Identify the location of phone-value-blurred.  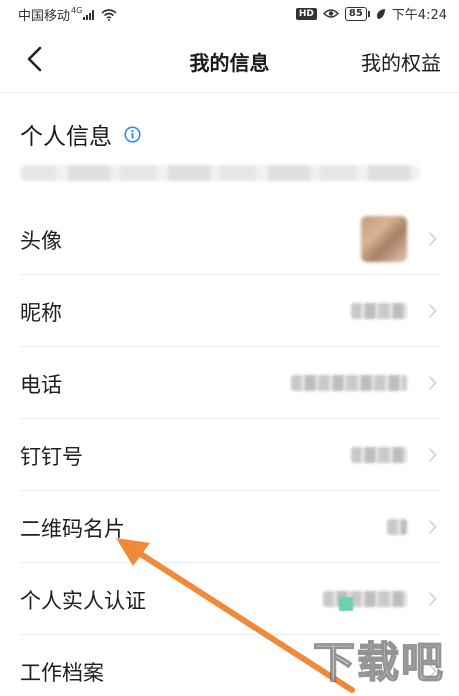
(349, 383).